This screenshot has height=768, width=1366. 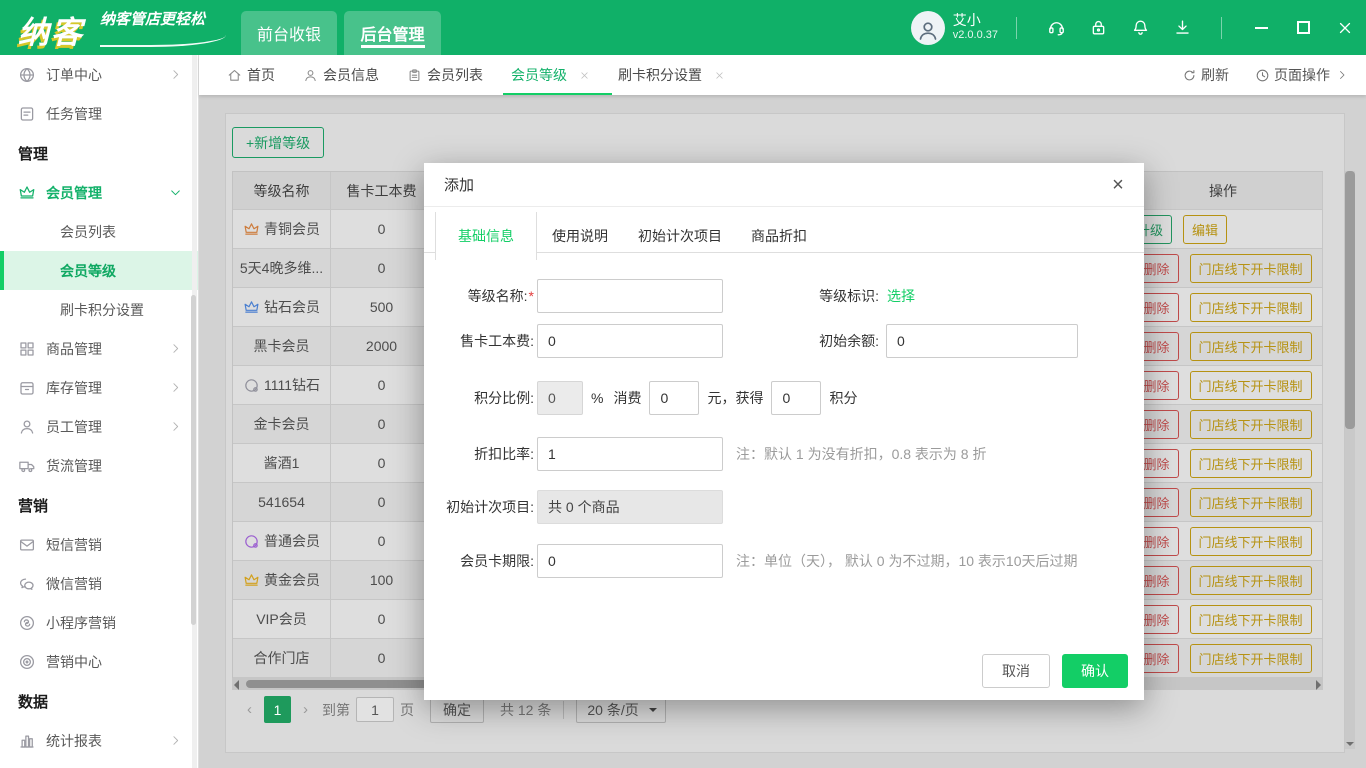 What do you see at coordinates (99, 740) in the screenshot?
I see `sidebar-item-statistics-report: 统计报表` at bounding box center [99, 740].